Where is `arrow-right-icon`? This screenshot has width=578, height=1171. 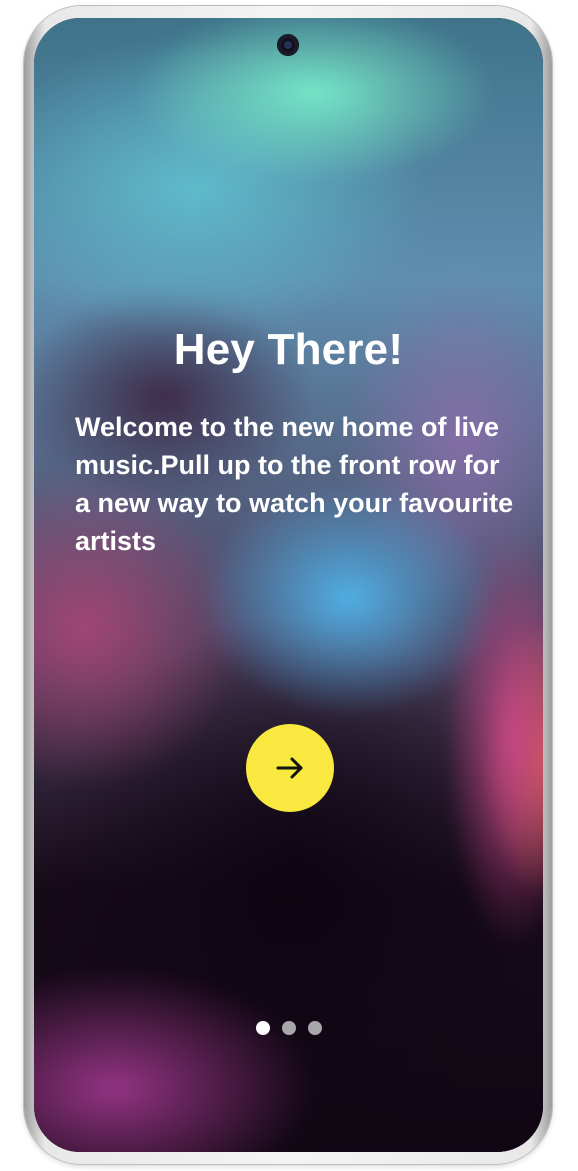
arrow-right-icon is located at coordinates (289, 768).